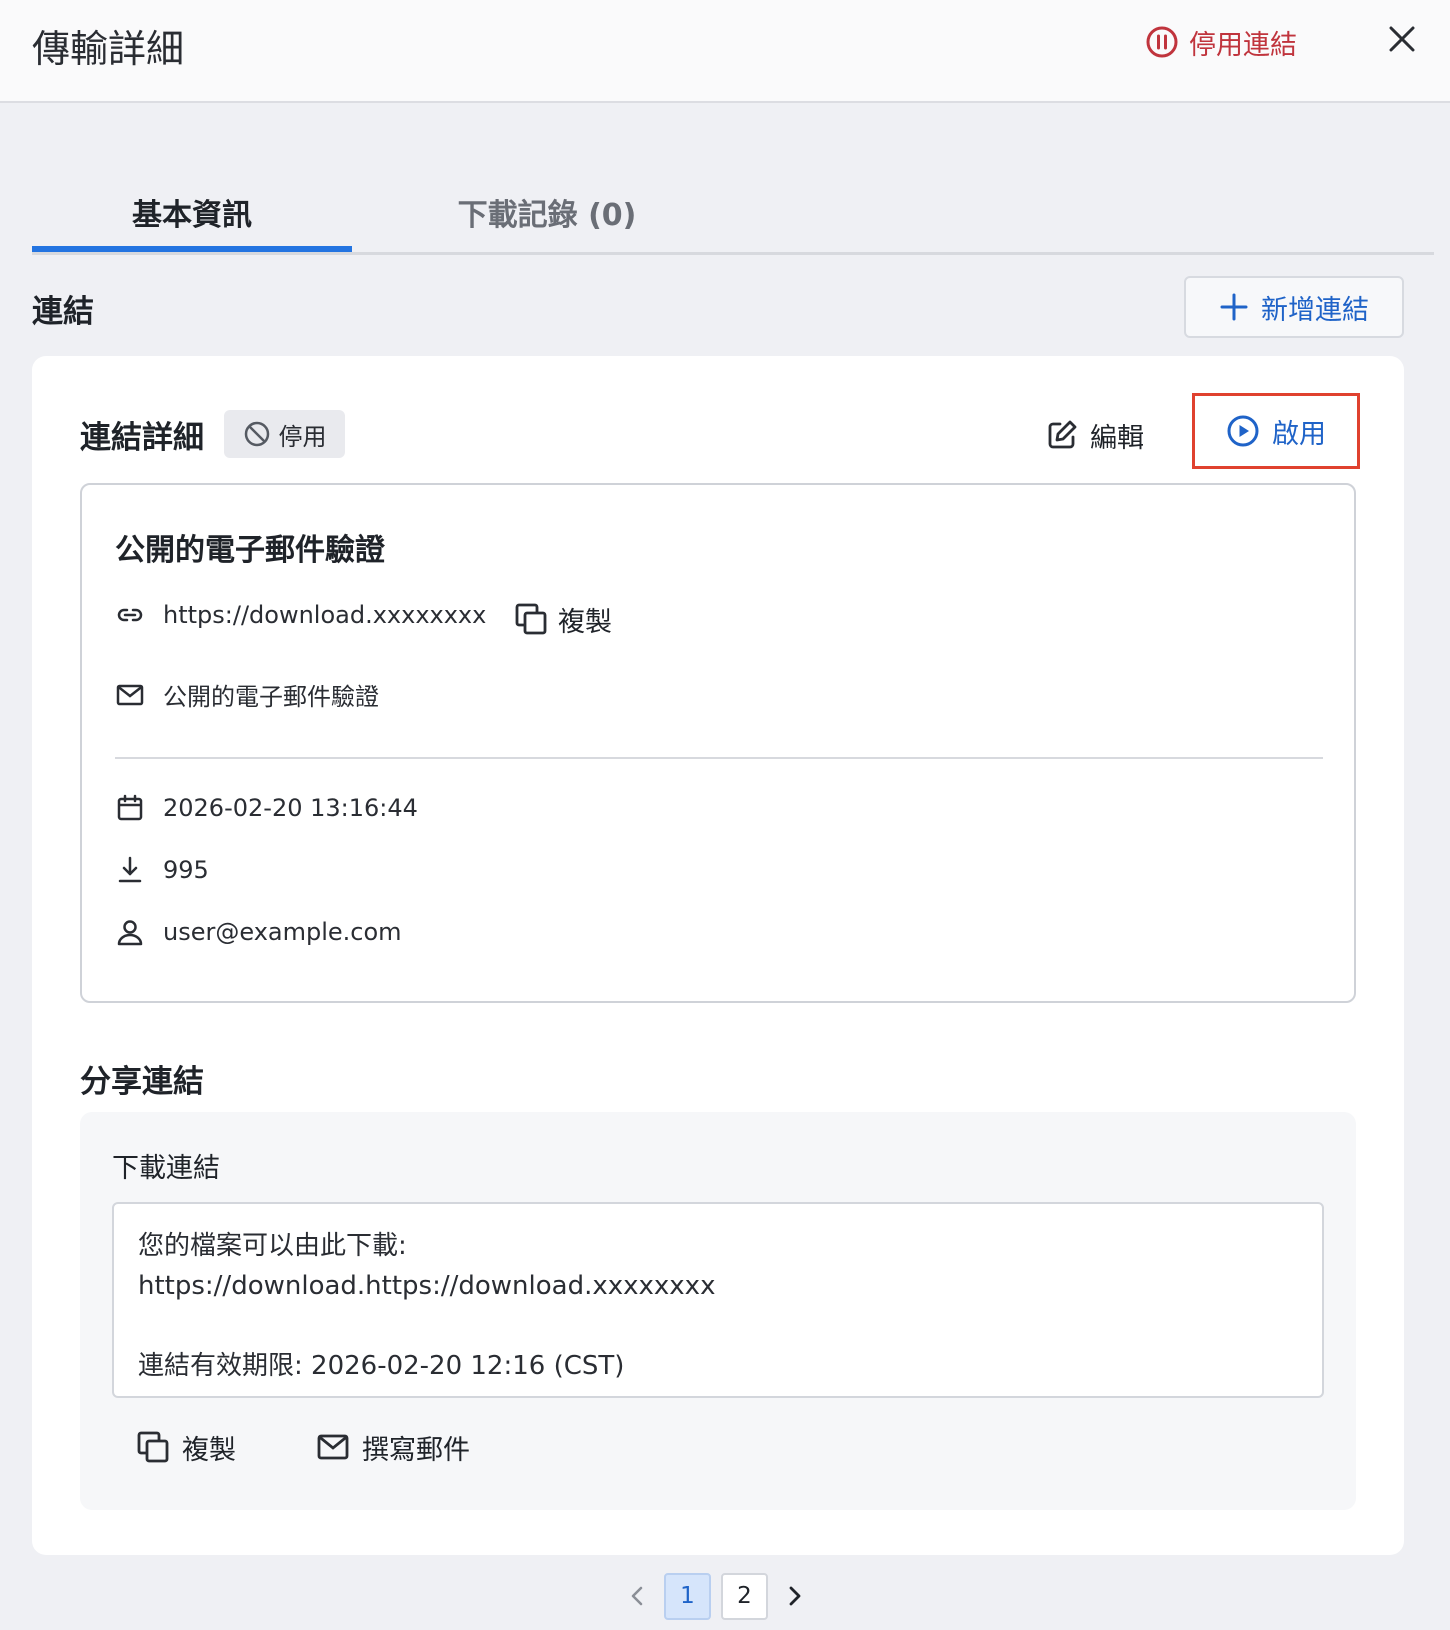 Image resolution: width=1450 pixels, height=1630 pixels. I want to click on add-link-label: 新增連結, so click(1315, 310).